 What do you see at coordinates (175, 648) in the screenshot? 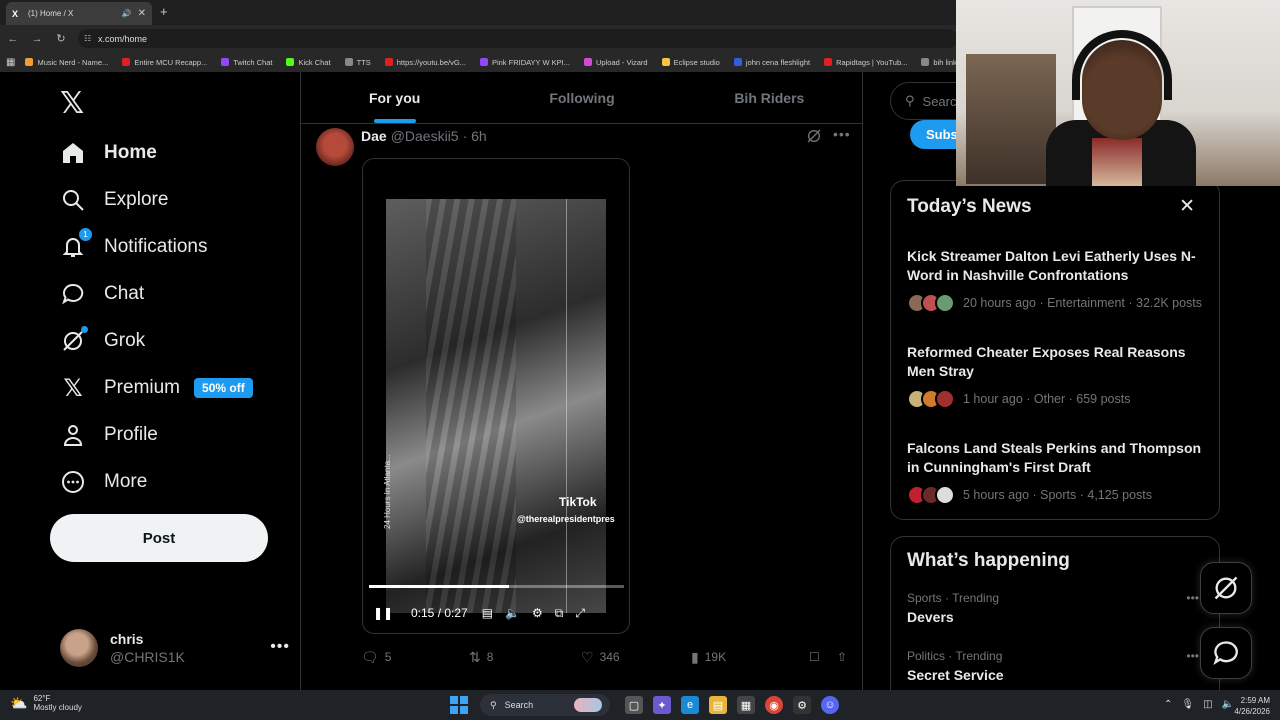
I see `account-switcher: chris @CHRIS1K •••` at bounding box center [175, 648].